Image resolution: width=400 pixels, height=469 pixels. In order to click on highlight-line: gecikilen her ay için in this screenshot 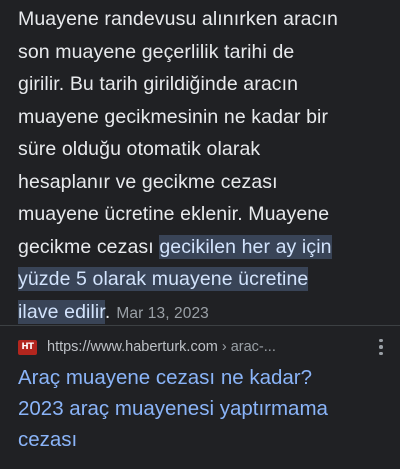, I will do `click(245, 246)`.